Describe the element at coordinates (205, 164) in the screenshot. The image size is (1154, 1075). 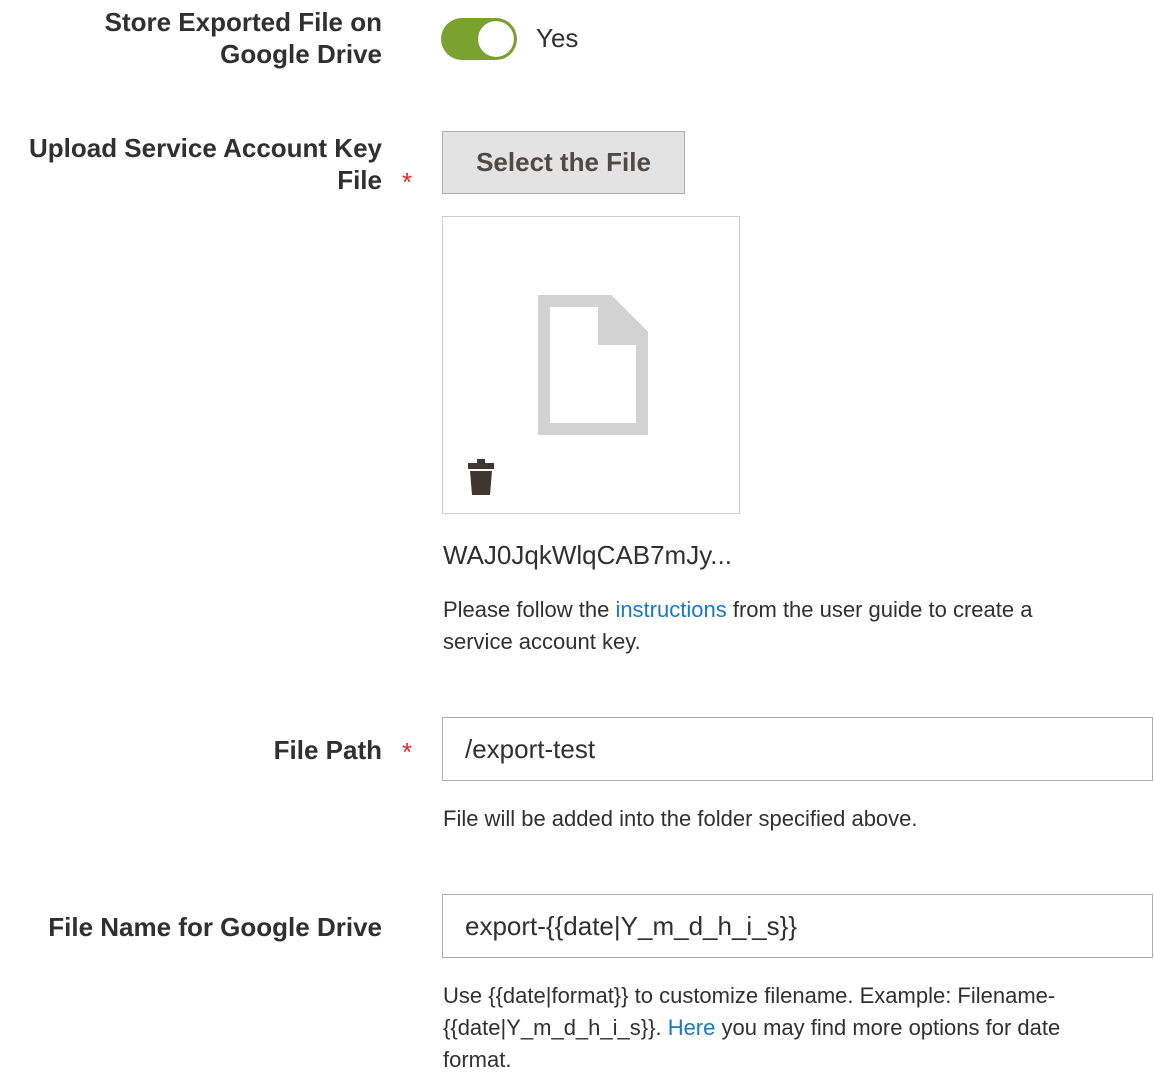
I see `upload-key-label: Upload Service Account Key File` at that location.